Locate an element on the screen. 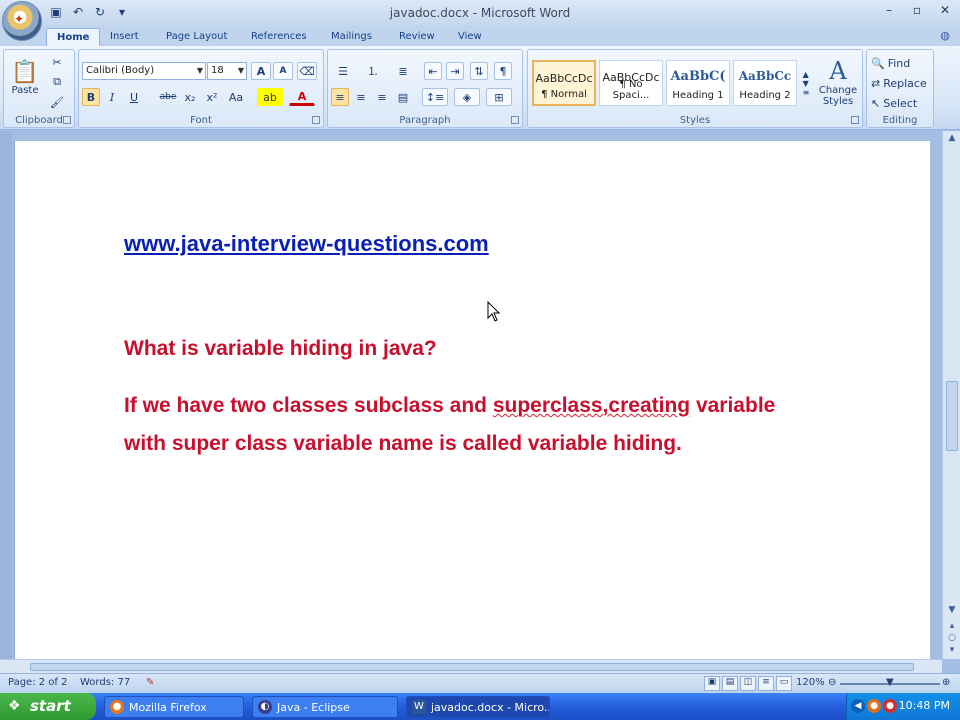 Image resolution: width=960 pixels, height=720 pixels. left-margin-strip is located at coordinates (6, 395).